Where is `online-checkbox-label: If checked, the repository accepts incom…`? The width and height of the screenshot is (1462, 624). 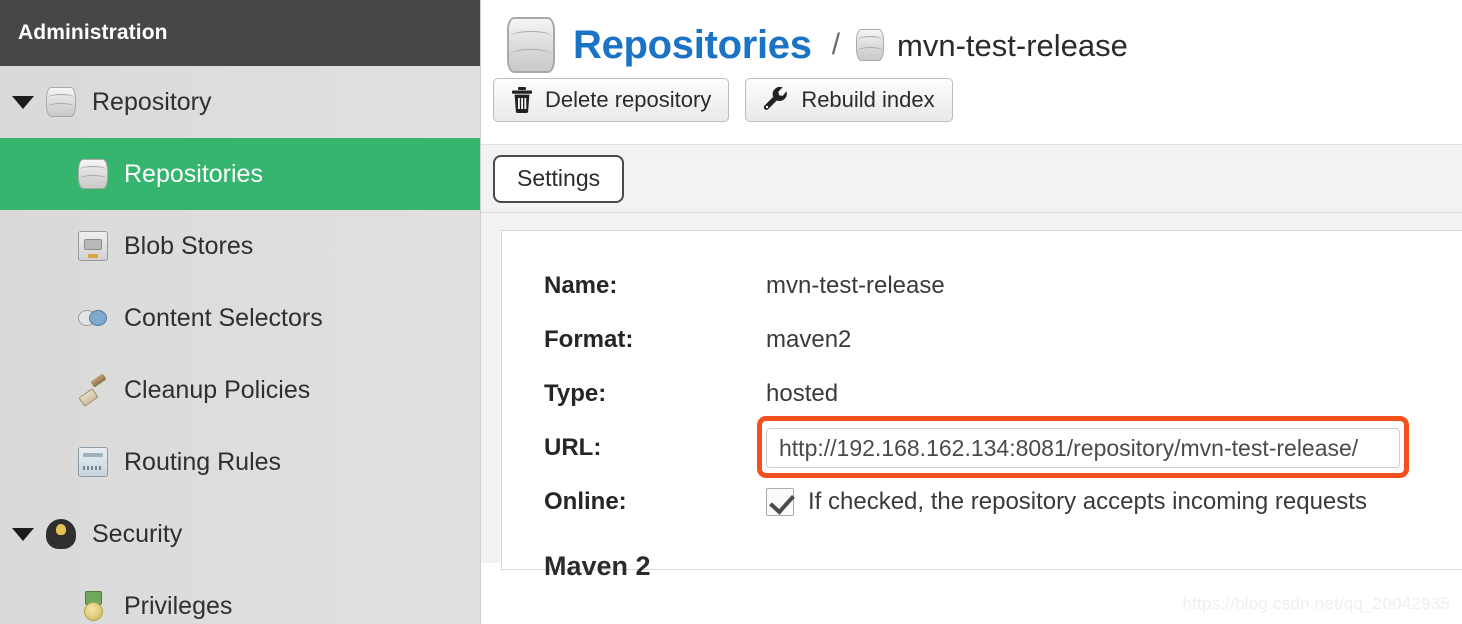 online-checkbox-label: If checked, the repository accepts incom… is located at coordinates (1087, 501).